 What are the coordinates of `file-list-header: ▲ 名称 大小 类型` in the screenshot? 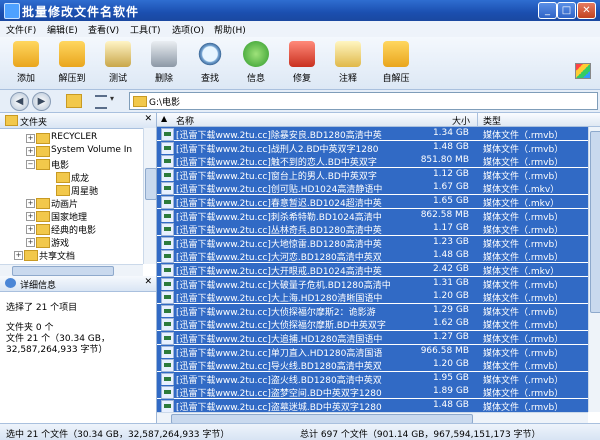 It's located at (378, 120).